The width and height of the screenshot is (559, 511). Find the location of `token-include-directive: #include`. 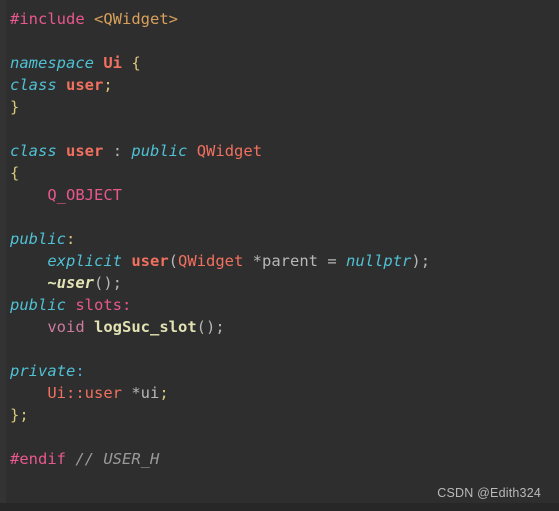

token-include-directive: #include is located at coordinates (47, 19).